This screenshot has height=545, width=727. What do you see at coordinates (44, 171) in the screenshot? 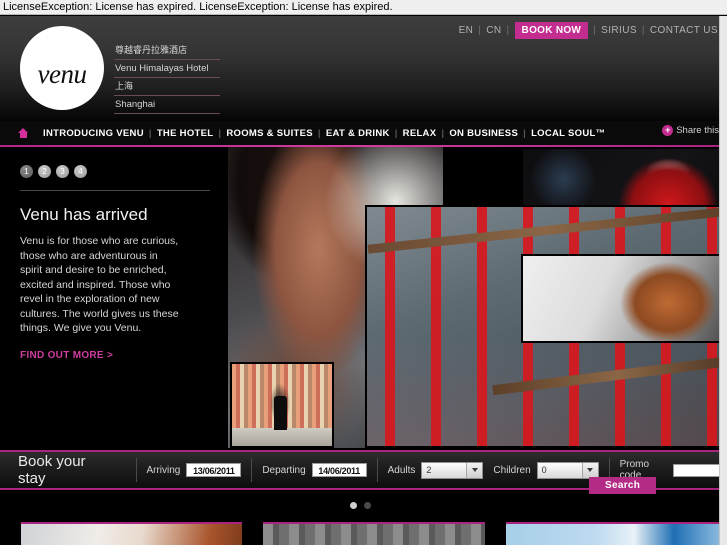
I see `hero-pager-dot-2: 2` at bounding box center [44, 171].